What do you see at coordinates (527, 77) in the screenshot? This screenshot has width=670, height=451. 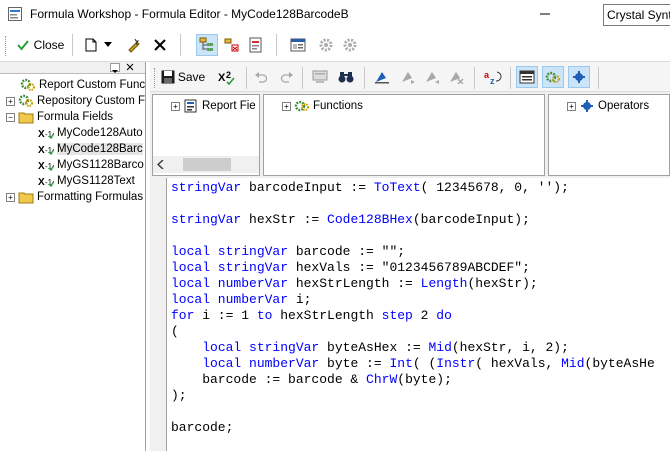 I see `toggle-field-tree-button` at bounding box center [527, 77].